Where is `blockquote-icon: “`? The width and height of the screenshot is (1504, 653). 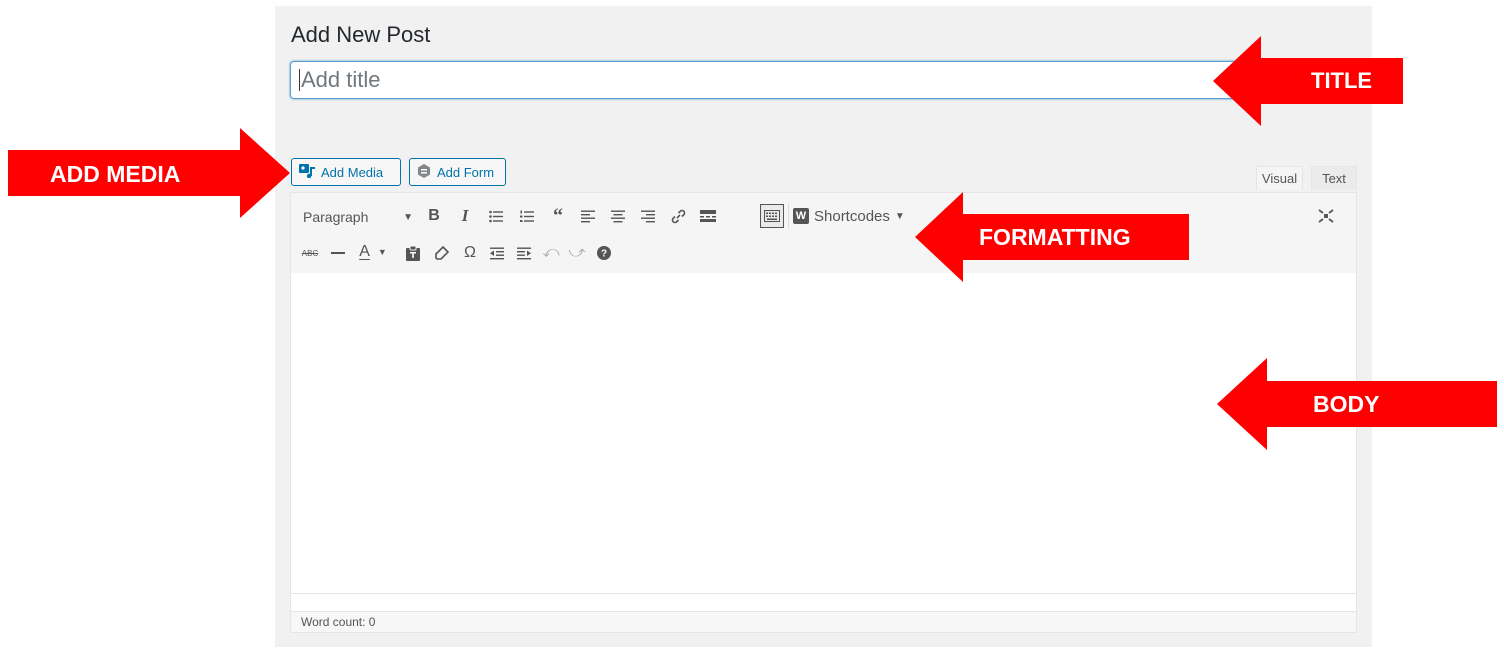 blockquote-icon: “ is located at coordinates (558, 216).